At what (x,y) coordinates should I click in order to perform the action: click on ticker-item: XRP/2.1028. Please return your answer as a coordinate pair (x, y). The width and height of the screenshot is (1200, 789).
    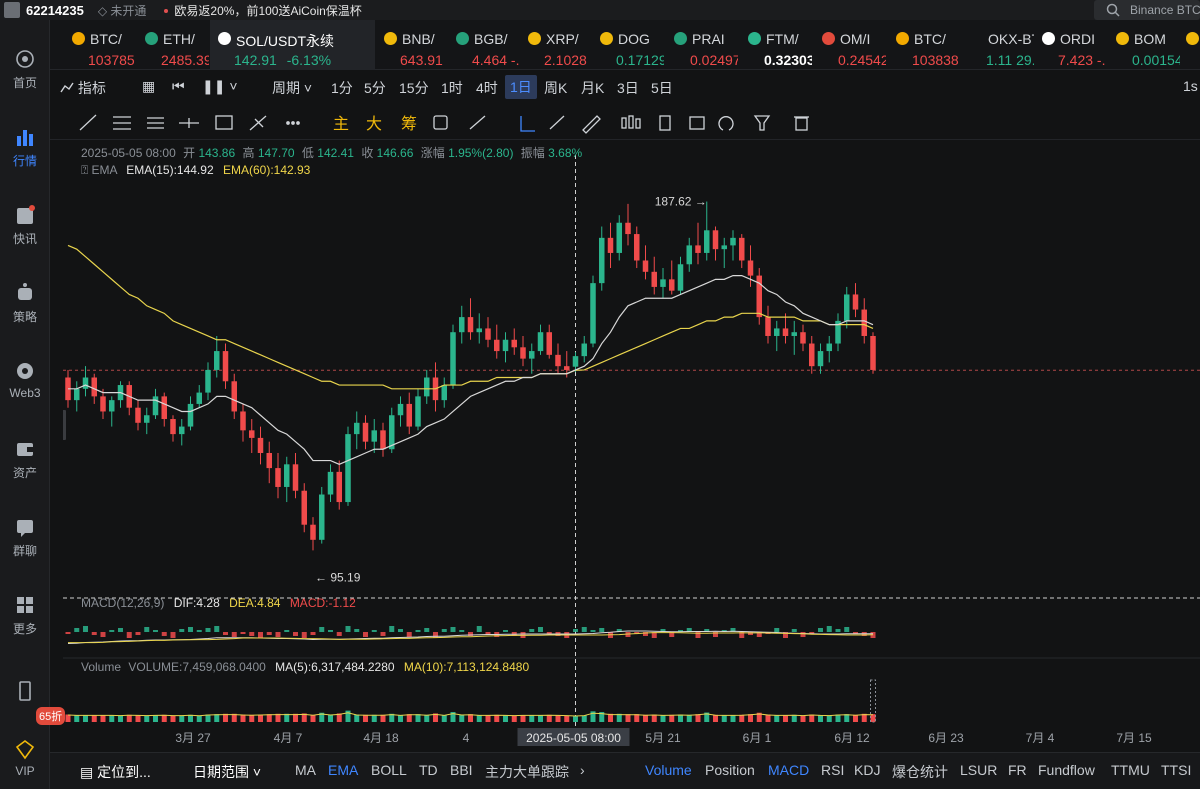
    Looking at the image, I should click on (556, 45).